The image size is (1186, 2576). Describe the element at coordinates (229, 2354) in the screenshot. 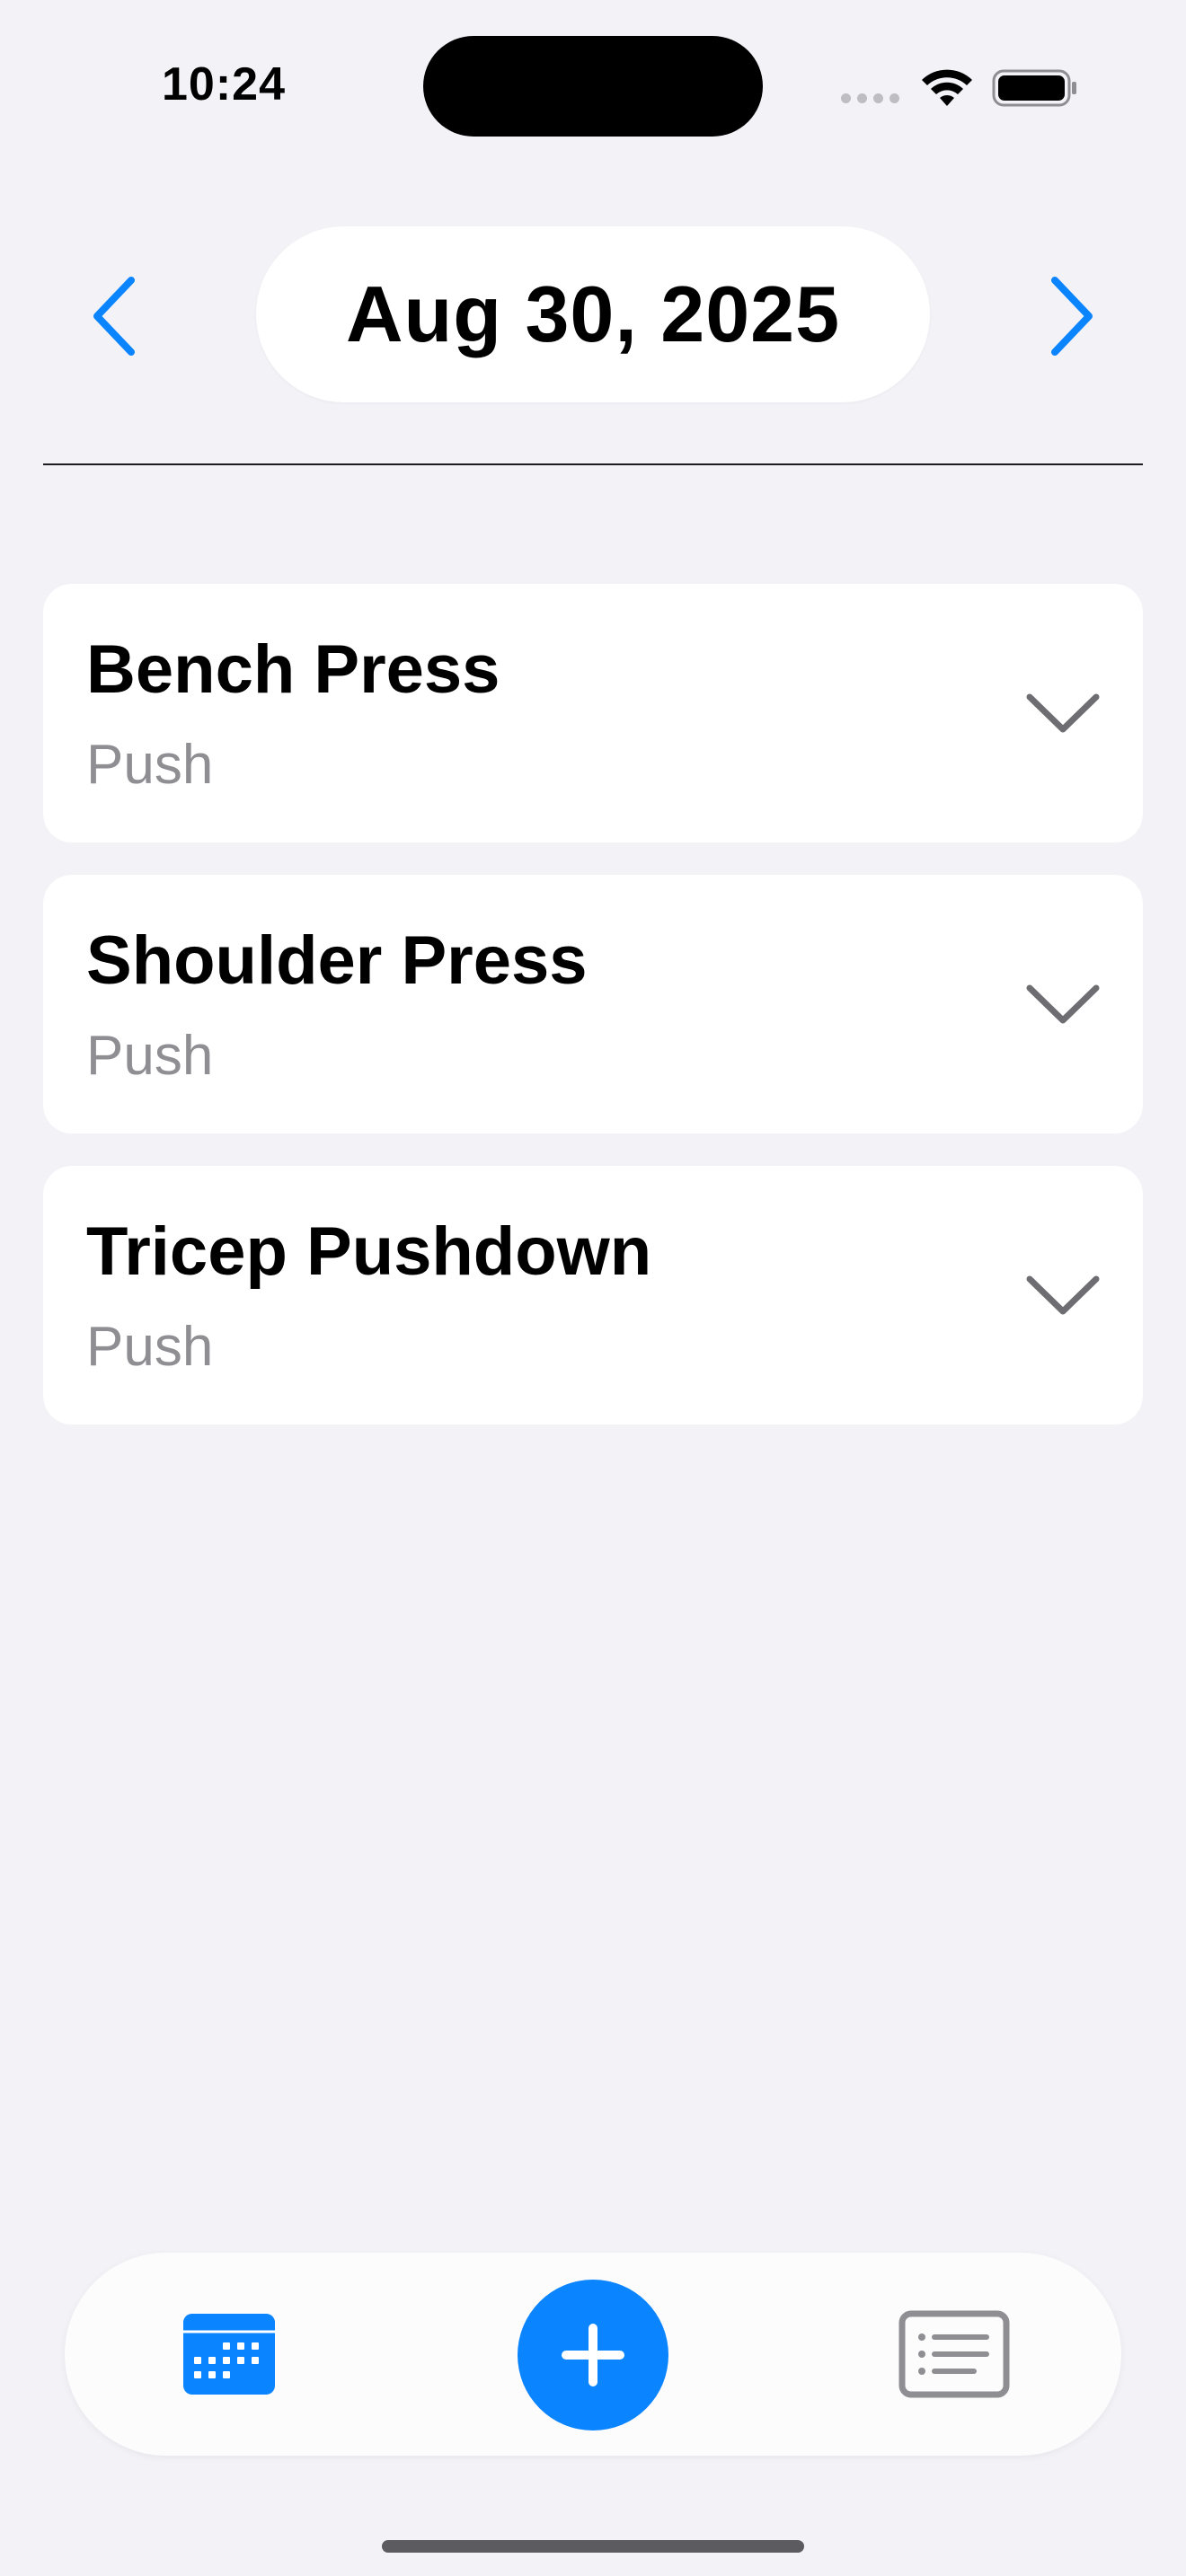

I see `calendar-icon` at that location.